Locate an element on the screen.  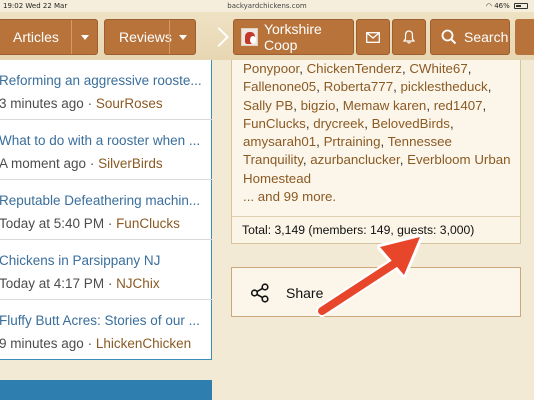
bell-icon is located at coordinates (409, 37).